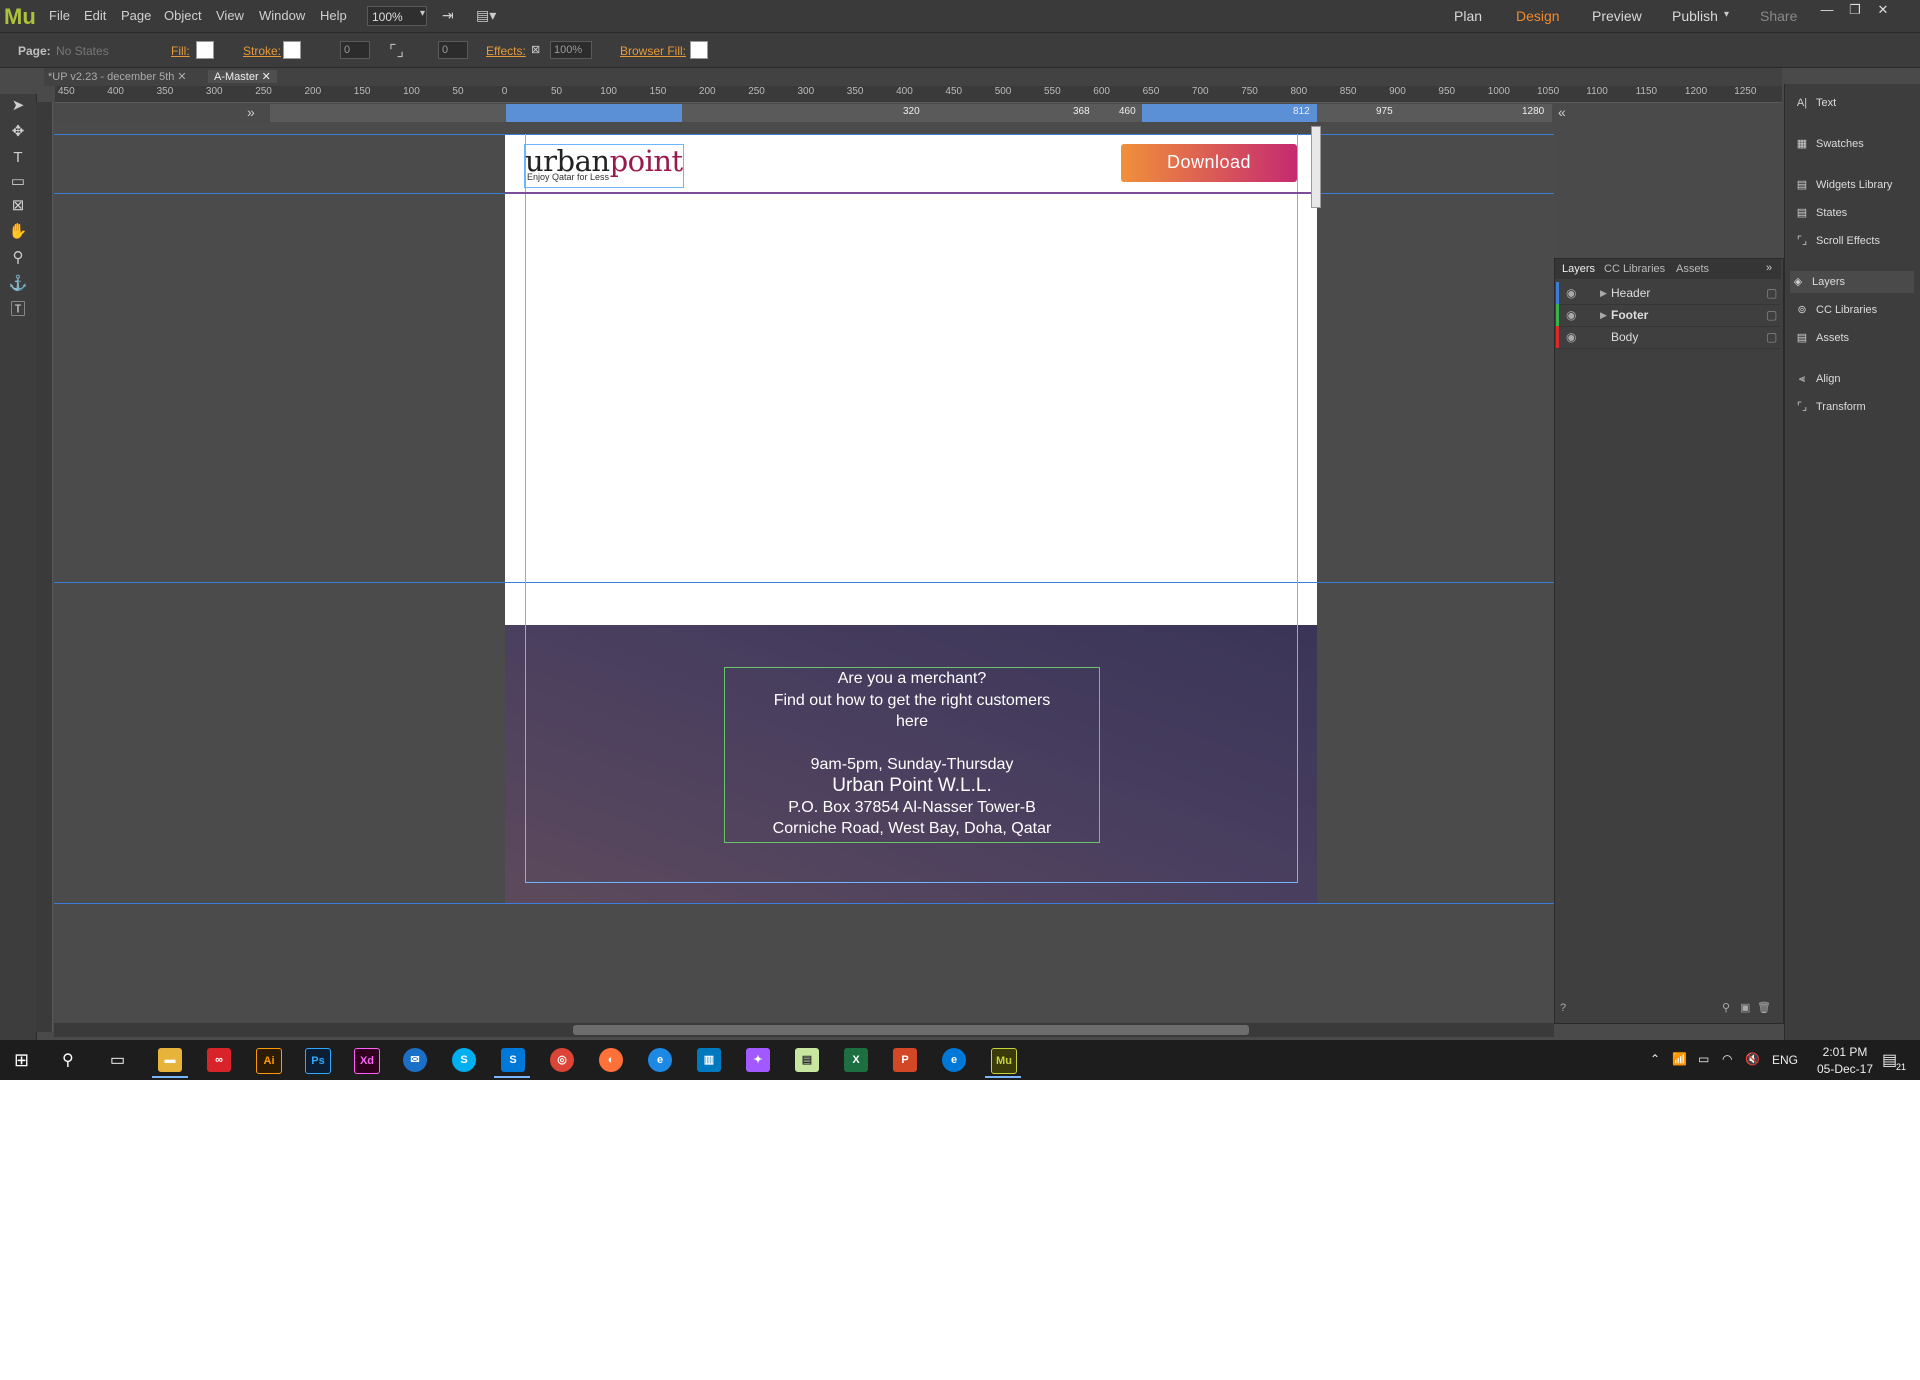 The width and height of the screenshot is (1920, 1380). What do you see at coordinates (1127, 111) in the screenshot?
I see `breakpoint-460: 460` at bounding box center [1127, 111].